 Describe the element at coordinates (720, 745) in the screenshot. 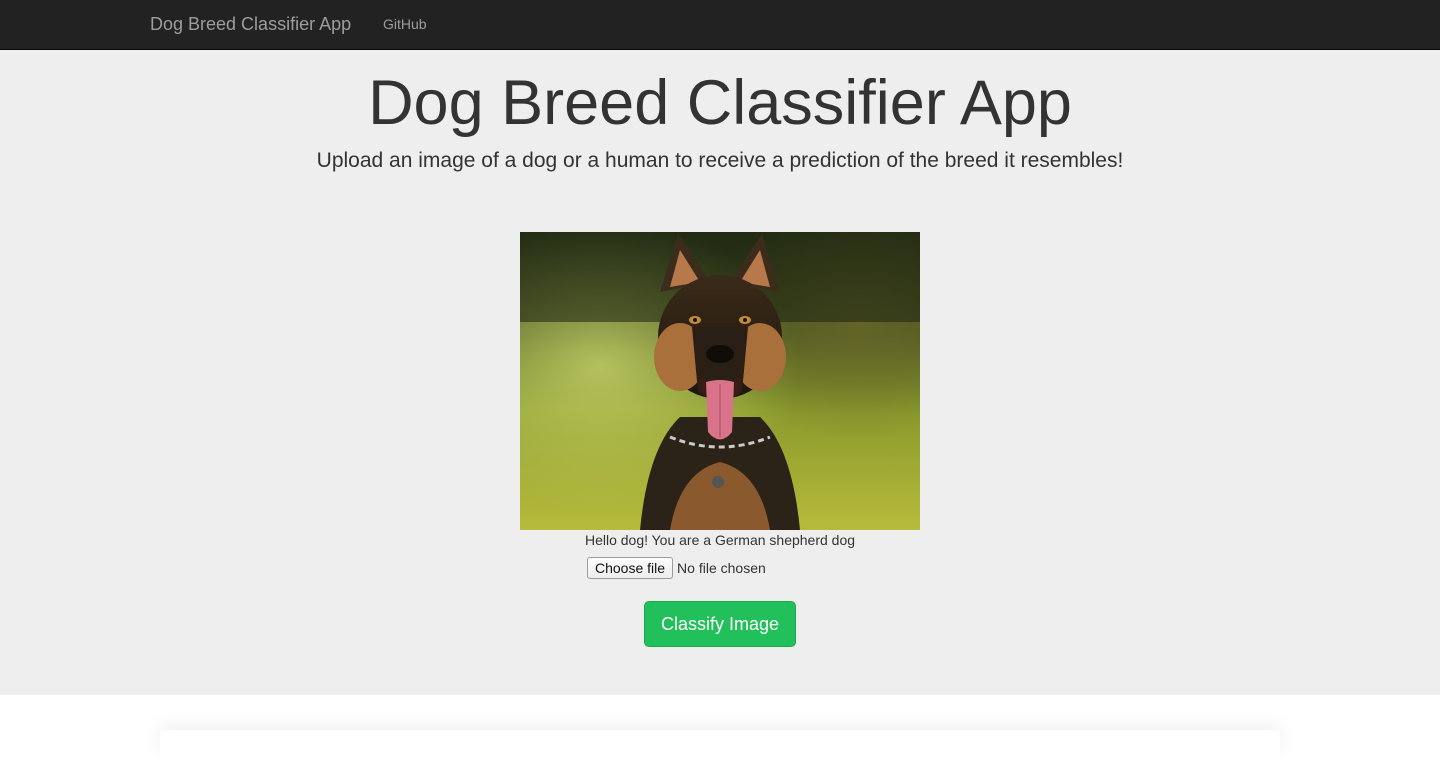

I see `content-panel-shadow` at that location.